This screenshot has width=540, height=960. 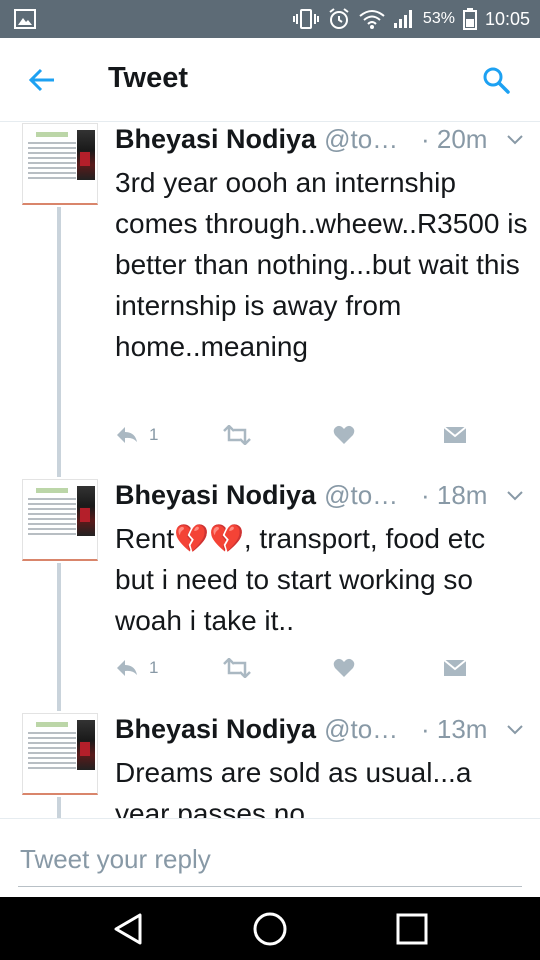 I want to click on navigation-bar, so click(x=270, y=928).